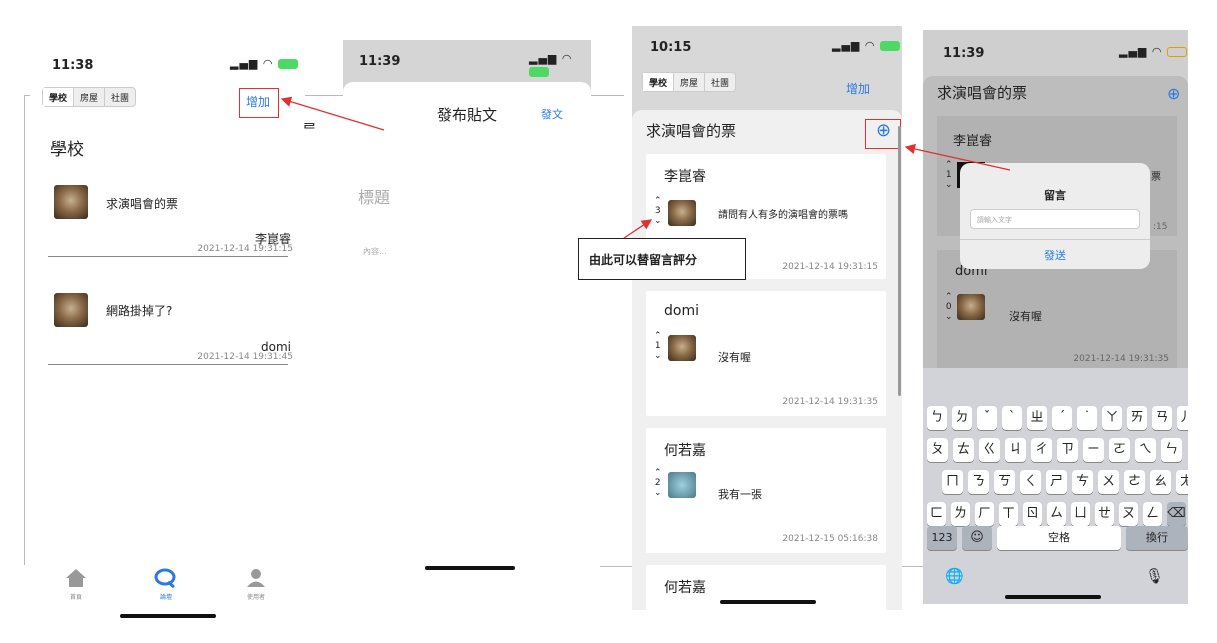 The image size is (1217, 643). I want to click on arrow-to-add-button, so click(332, 113).